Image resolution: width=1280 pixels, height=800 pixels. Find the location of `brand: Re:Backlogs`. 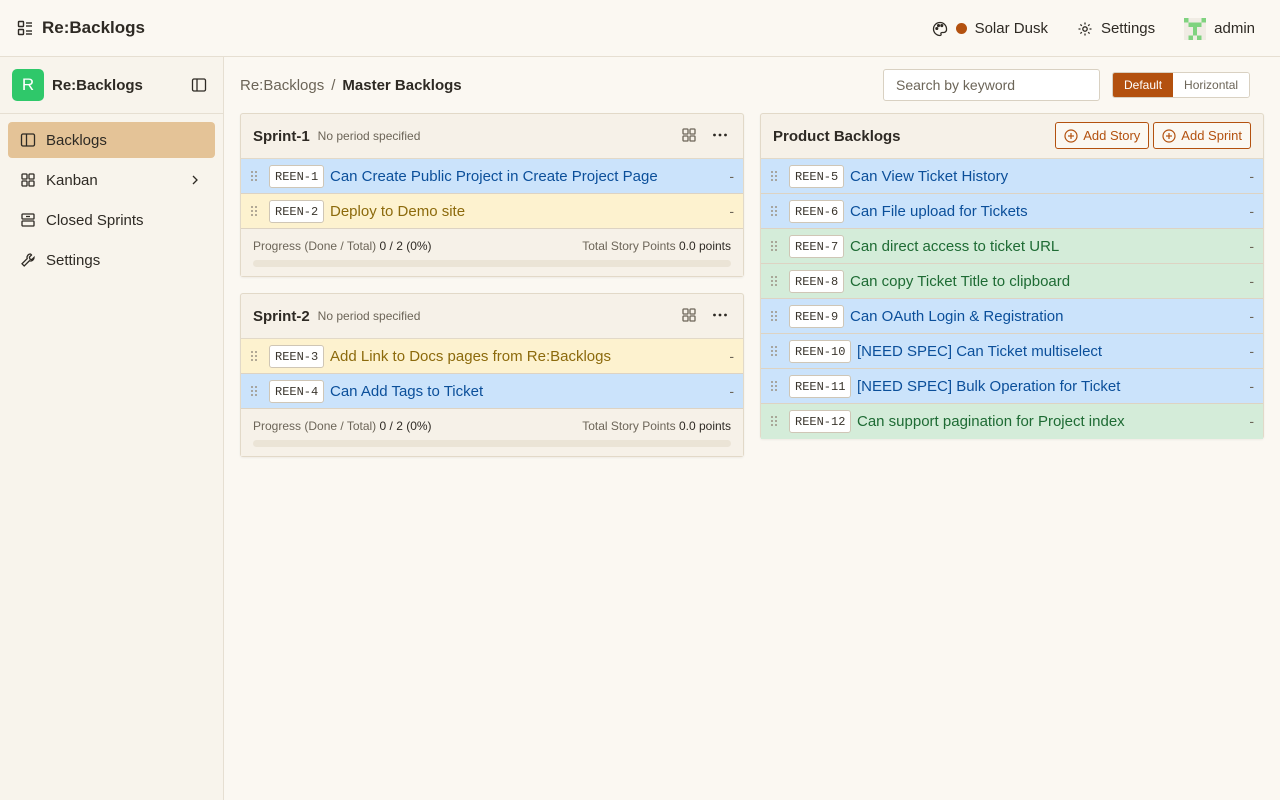

brand: Re:Backlogs is located at coordinates (81, 28).